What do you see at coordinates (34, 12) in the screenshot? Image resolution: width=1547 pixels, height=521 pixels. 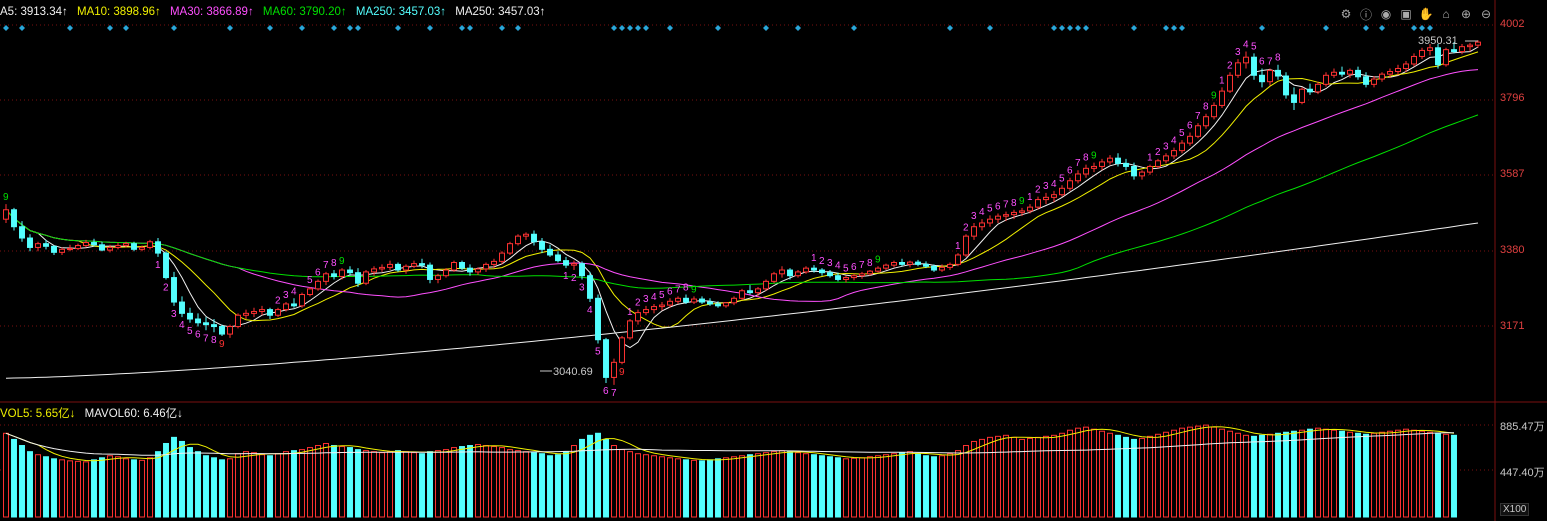 I see `ma5-label: A5: 3913.34↑` at bounding box center [34, 12].